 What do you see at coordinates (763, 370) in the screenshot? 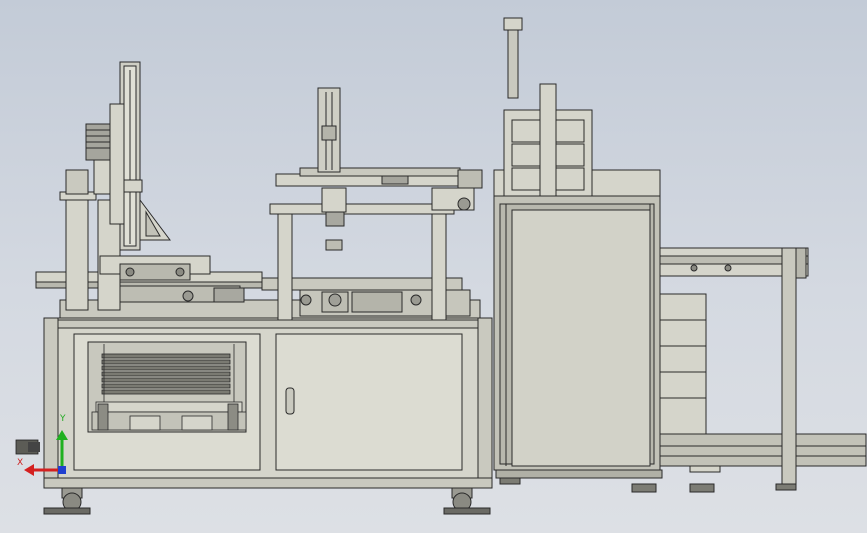
I see `right-conveyor` at bounding box center [763, 370].